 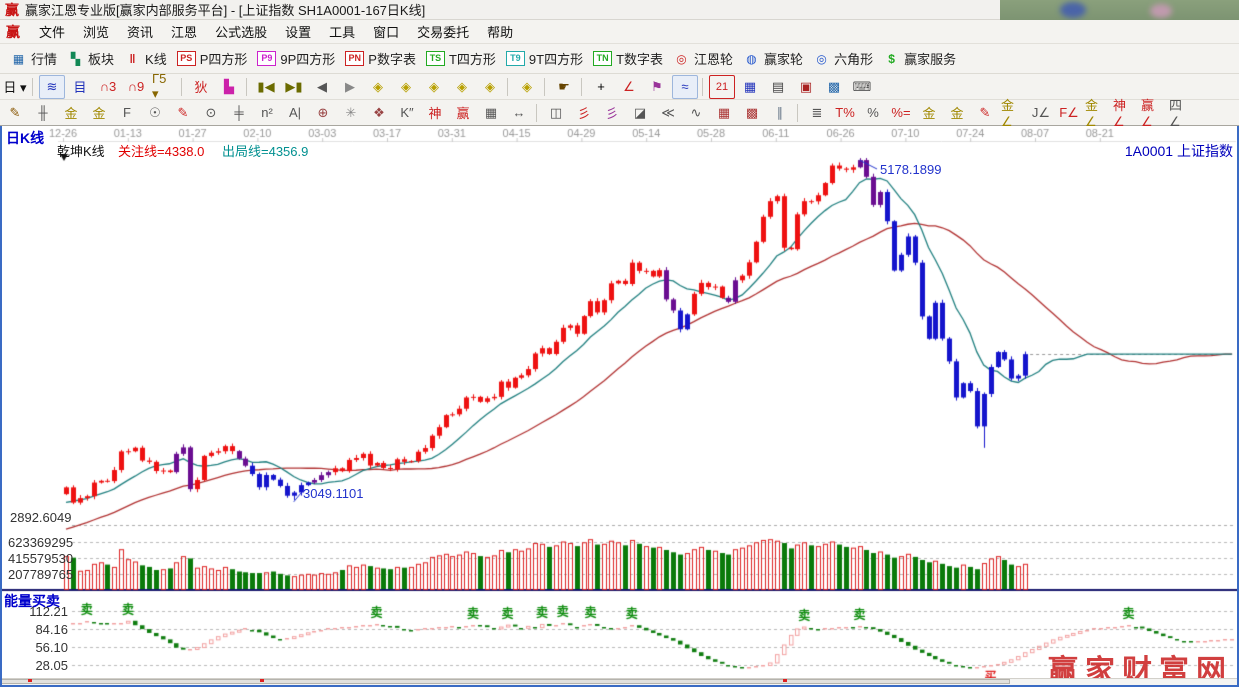 What do you see at coordinates (127, 113) in the screenshot?
I see `draw-f-lines-icon: F` at bounding box center [127, 113].